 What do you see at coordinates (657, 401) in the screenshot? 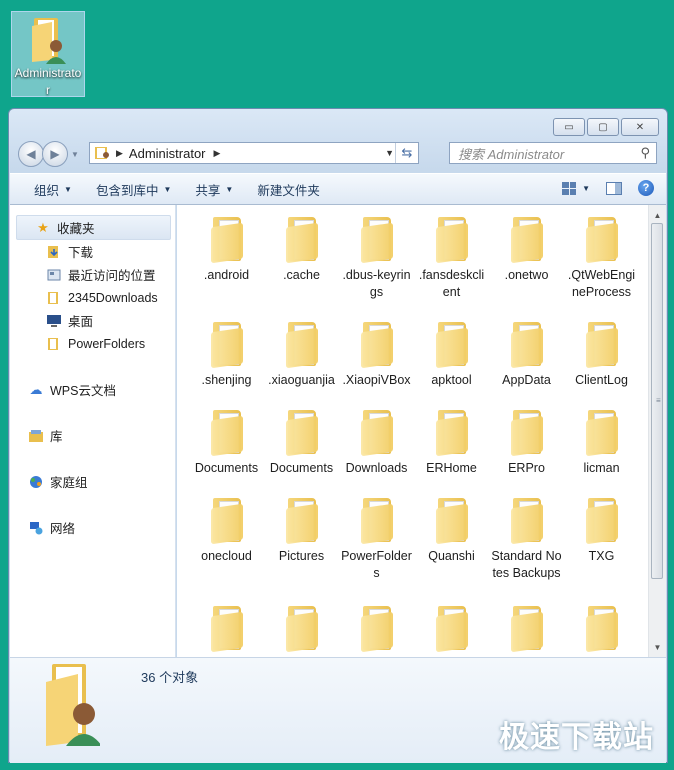
I see `scroll-thumb: ≡` at bounding box center [657, 401].